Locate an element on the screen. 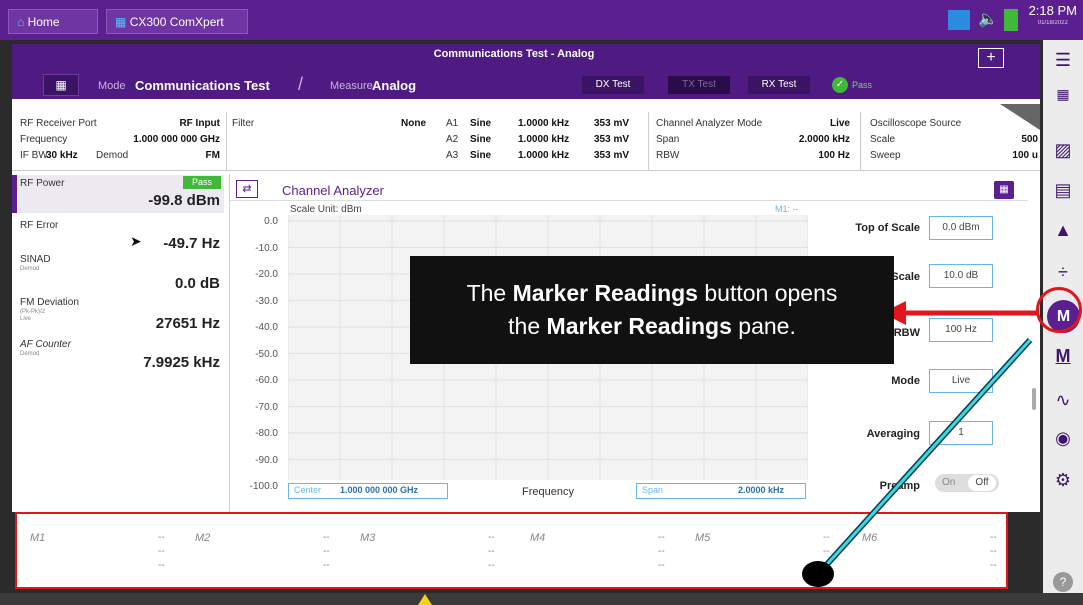  callout-text: The is located at coordinates (489, 293).